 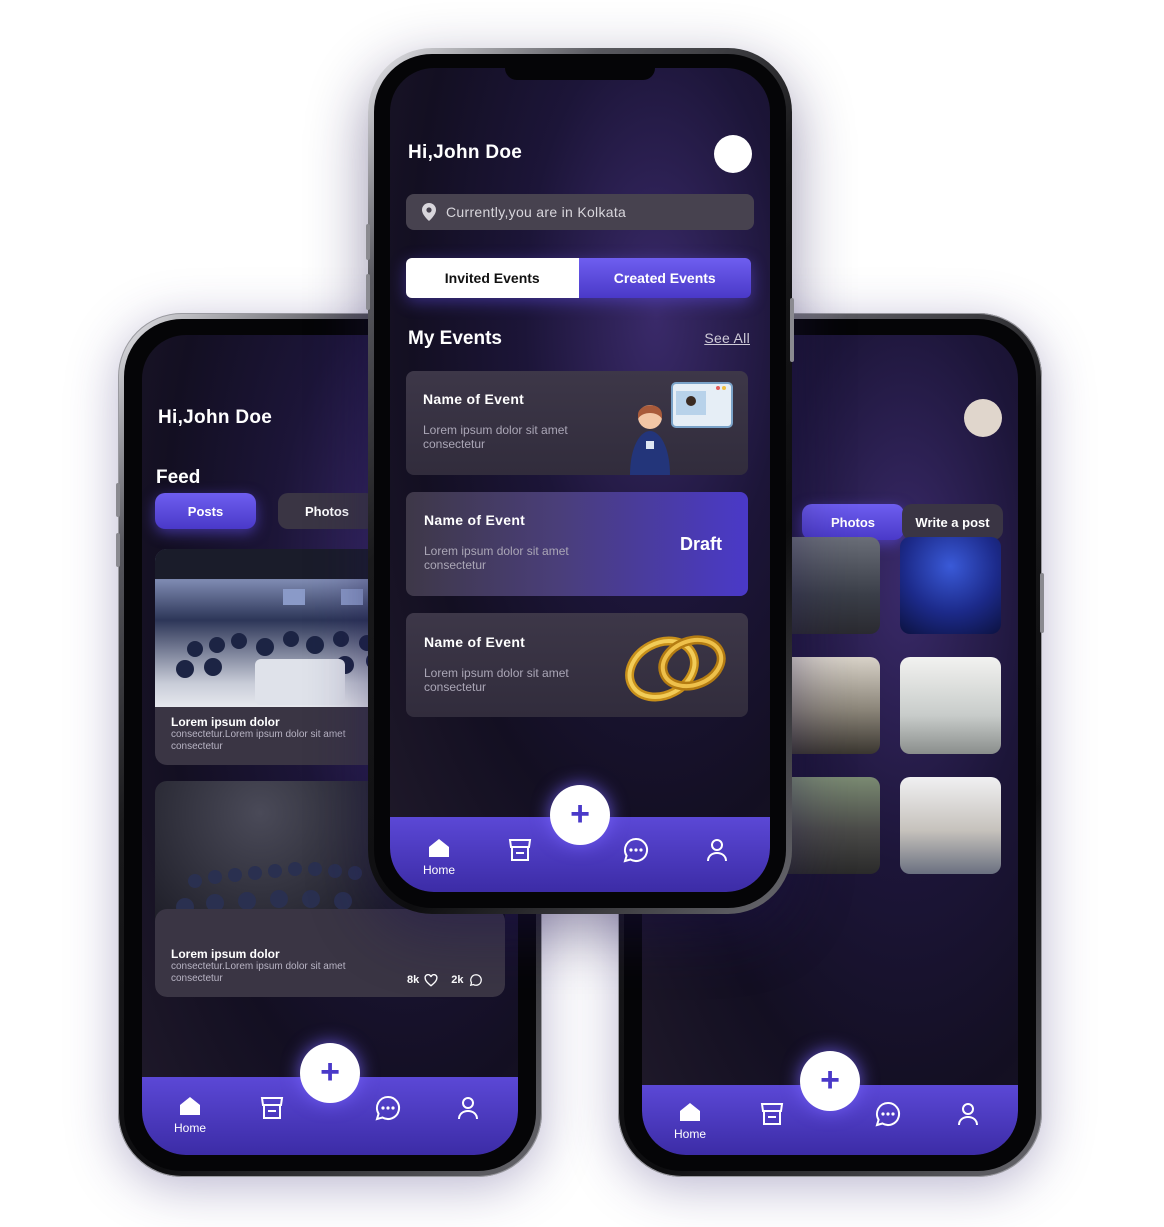 What do you see at coordinates (455, 338) in the screenshot?
I see `my-events-title: My Events` at bounding box center [455, 338].